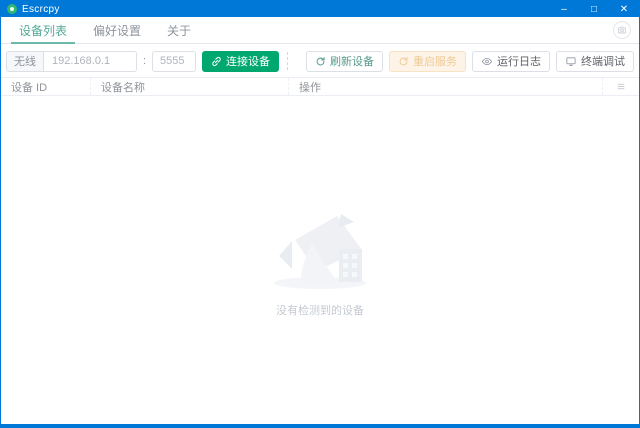  I want to click on tab-about: 关于, so click(179, 30).